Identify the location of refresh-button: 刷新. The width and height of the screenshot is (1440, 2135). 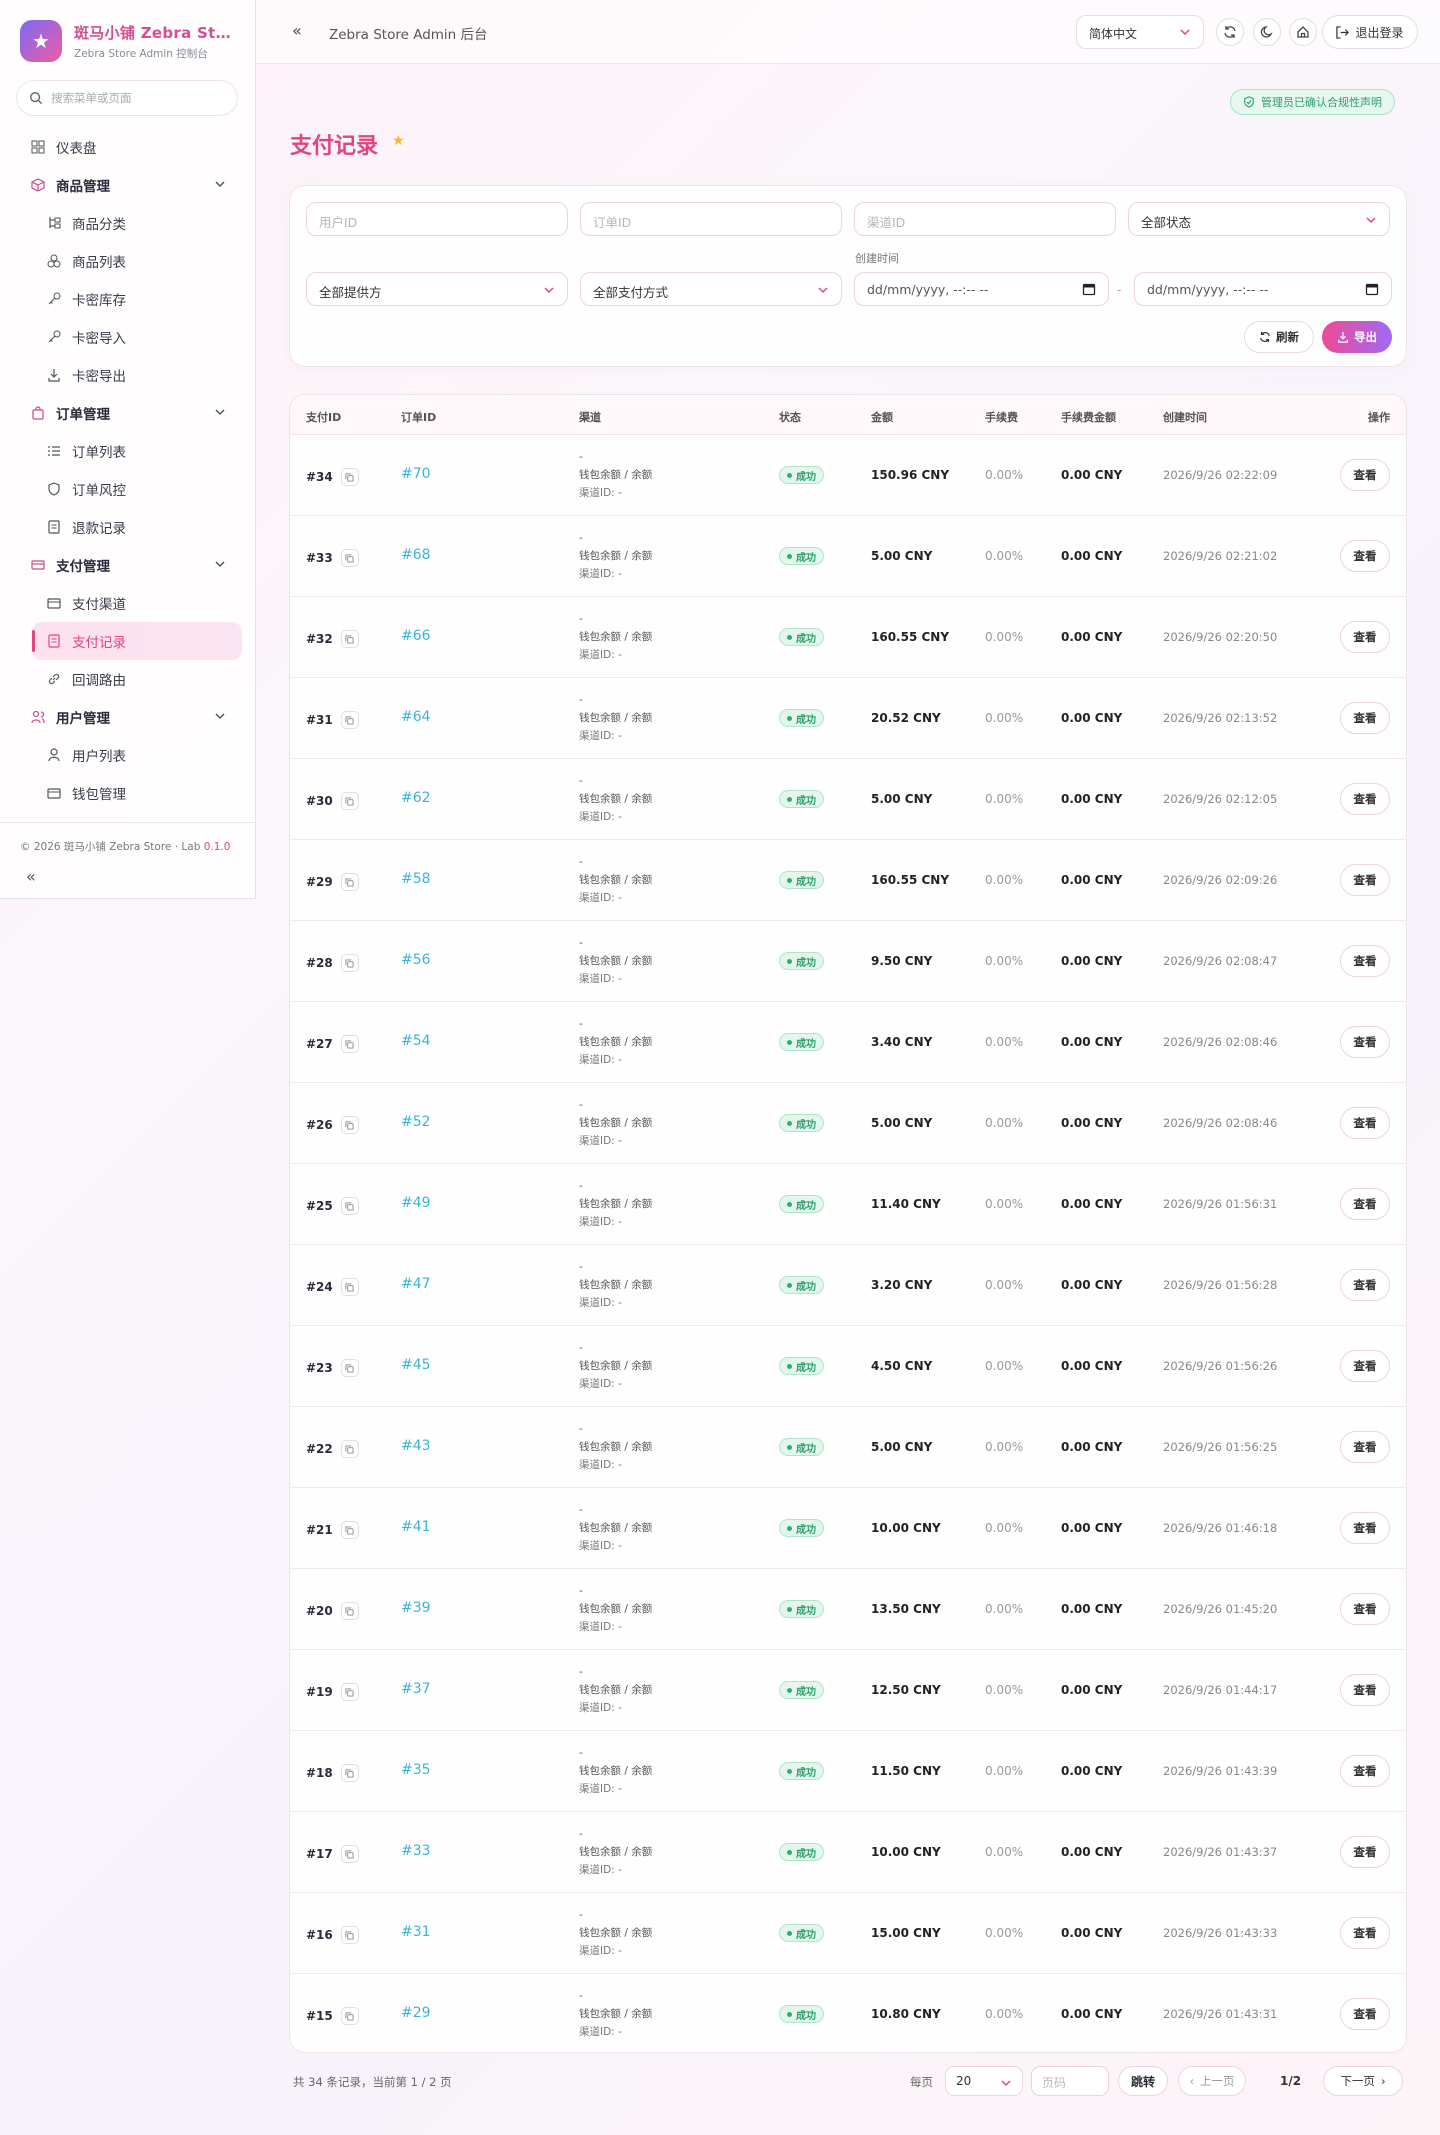
(1279, 337).